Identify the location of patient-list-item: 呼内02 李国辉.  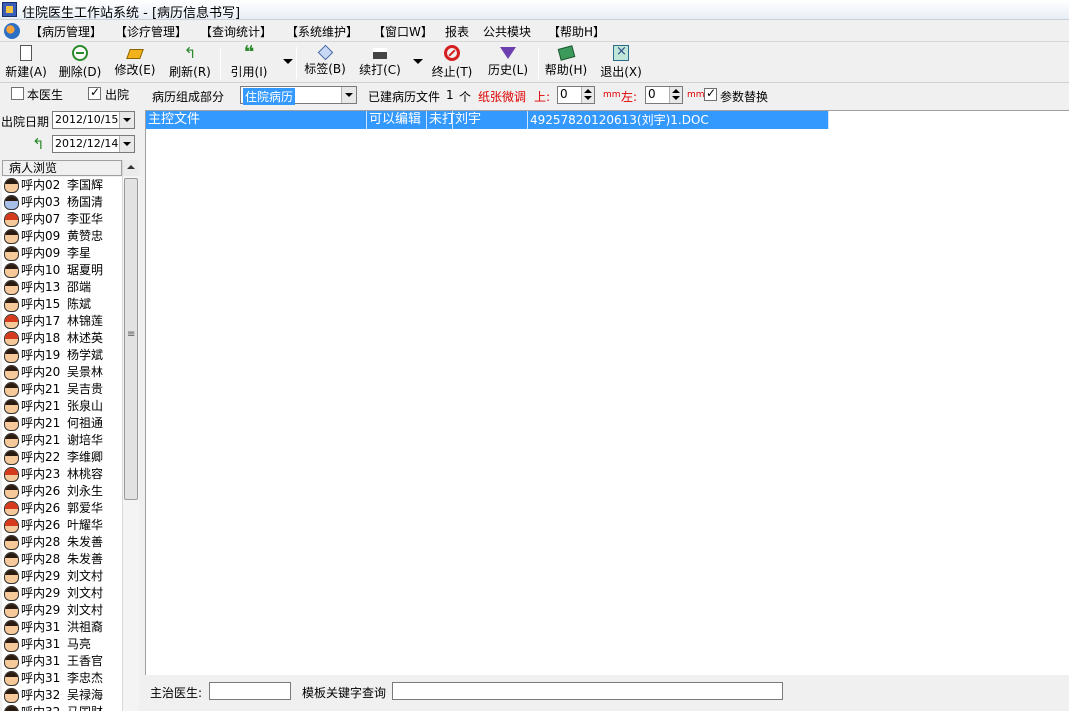
(62, 185).